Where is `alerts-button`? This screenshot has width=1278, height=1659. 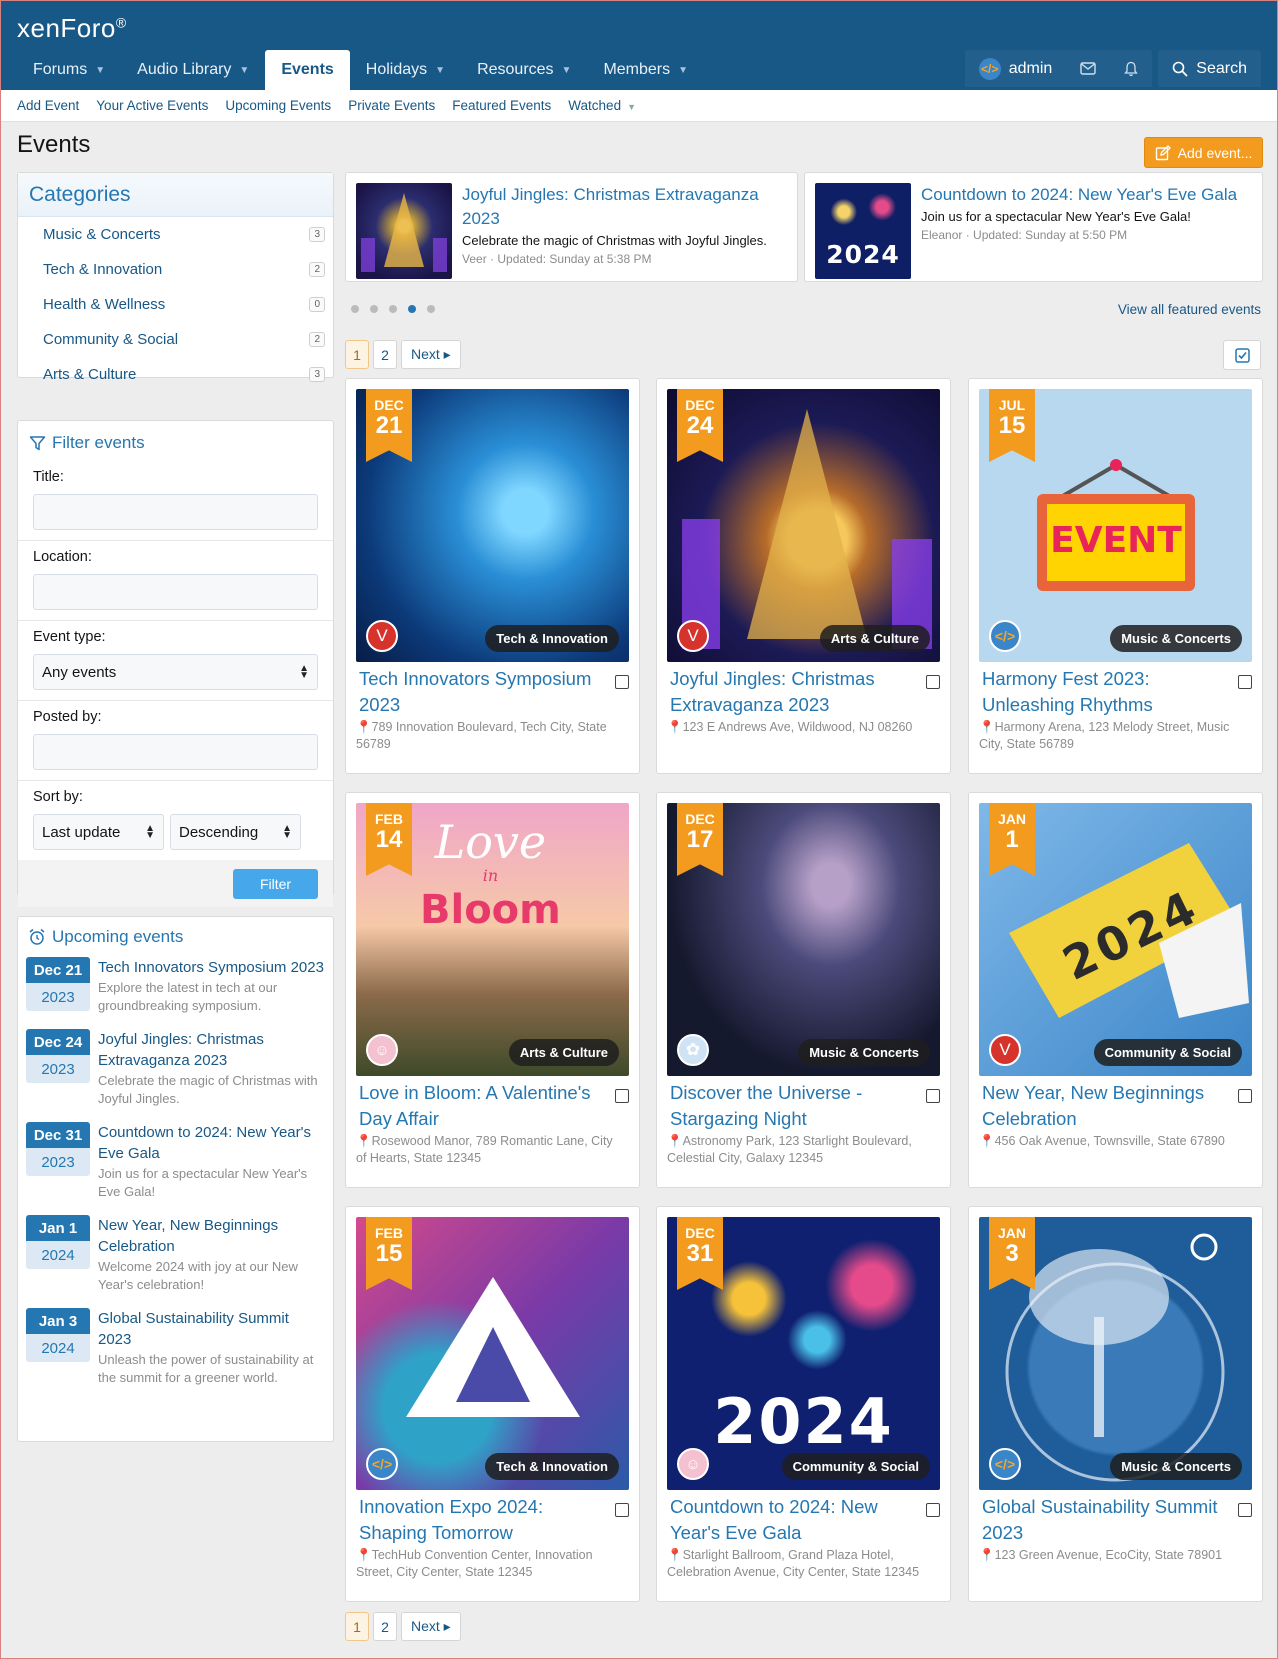
alerts-button is located at coordinates (1131, 68).